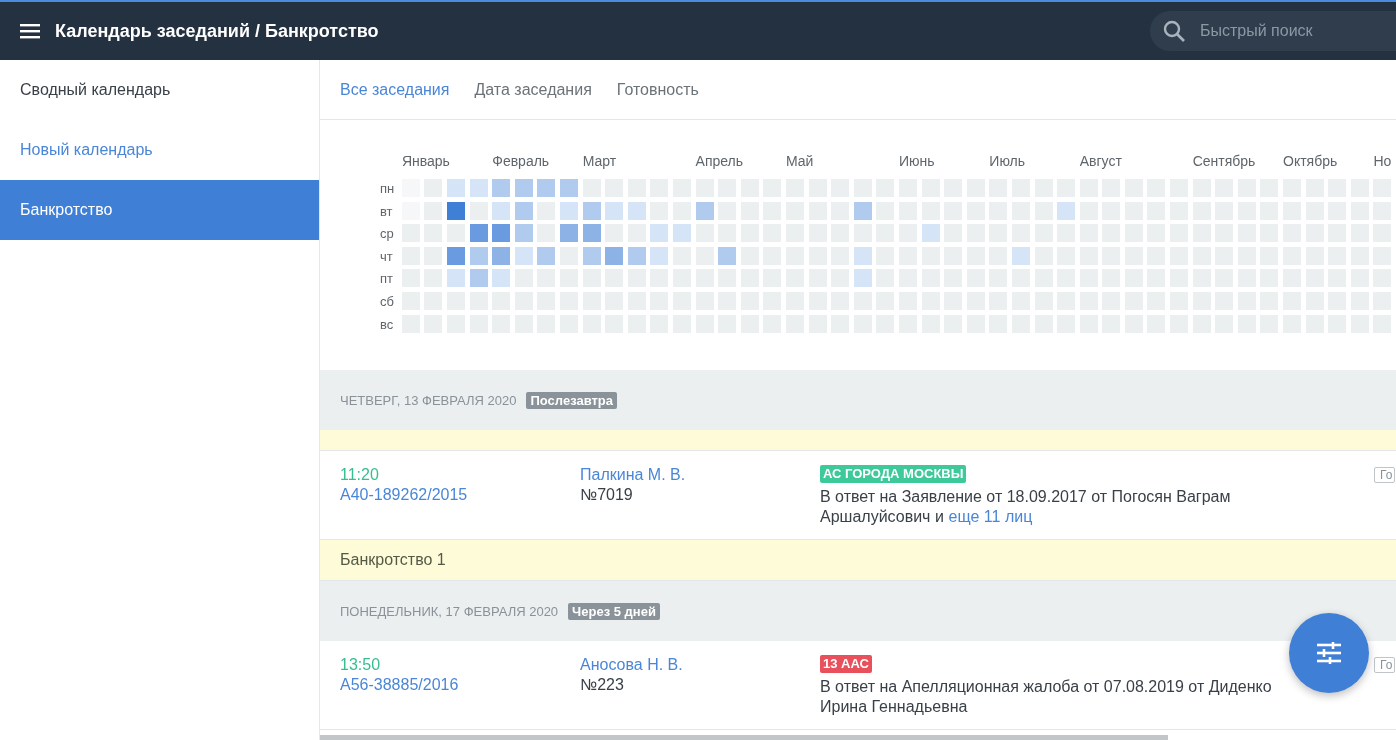  I want to click on session-description: В ответ на Заявление от 18.09.2017 от Погосян Ваграм Аршалуйсович и еще 11 лиц, so click(1026, 507).